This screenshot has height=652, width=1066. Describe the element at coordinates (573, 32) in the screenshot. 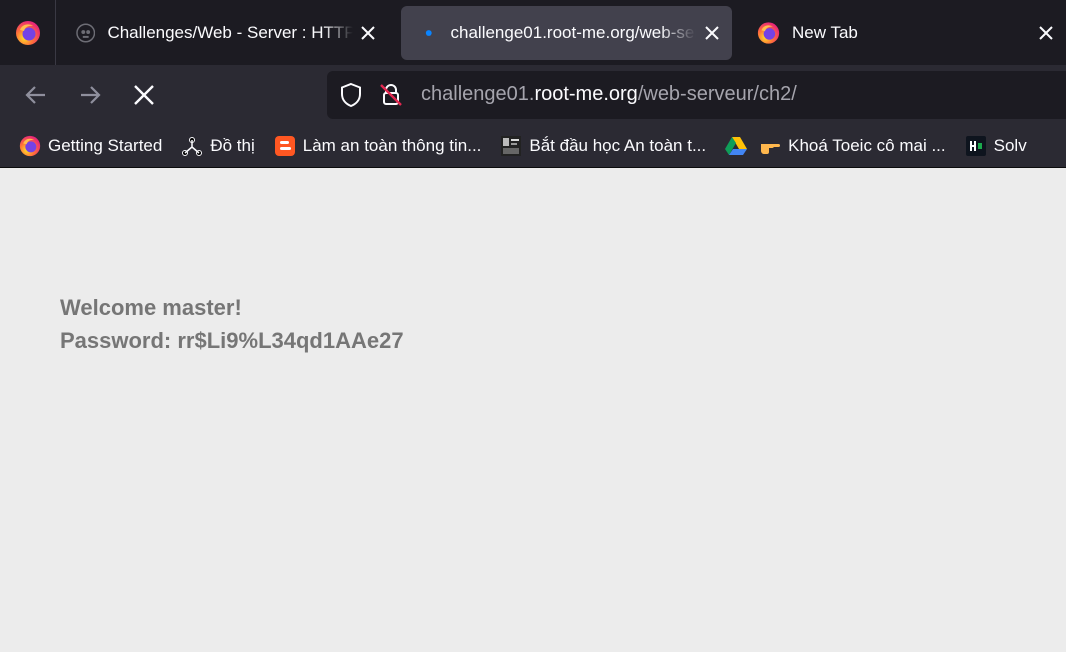

I see `tab-title: challenge01.root-me.org/web-serveur/ch2/` at that location.